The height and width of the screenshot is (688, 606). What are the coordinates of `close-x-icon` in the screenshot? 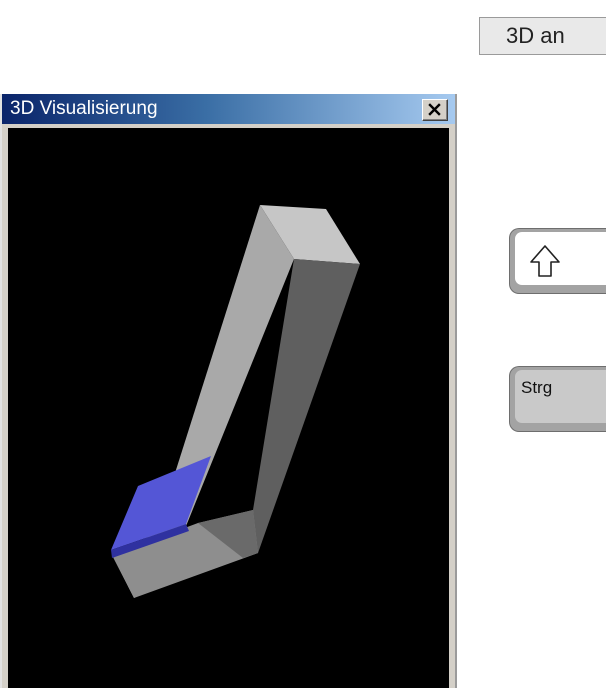 It's located at (434, 109).